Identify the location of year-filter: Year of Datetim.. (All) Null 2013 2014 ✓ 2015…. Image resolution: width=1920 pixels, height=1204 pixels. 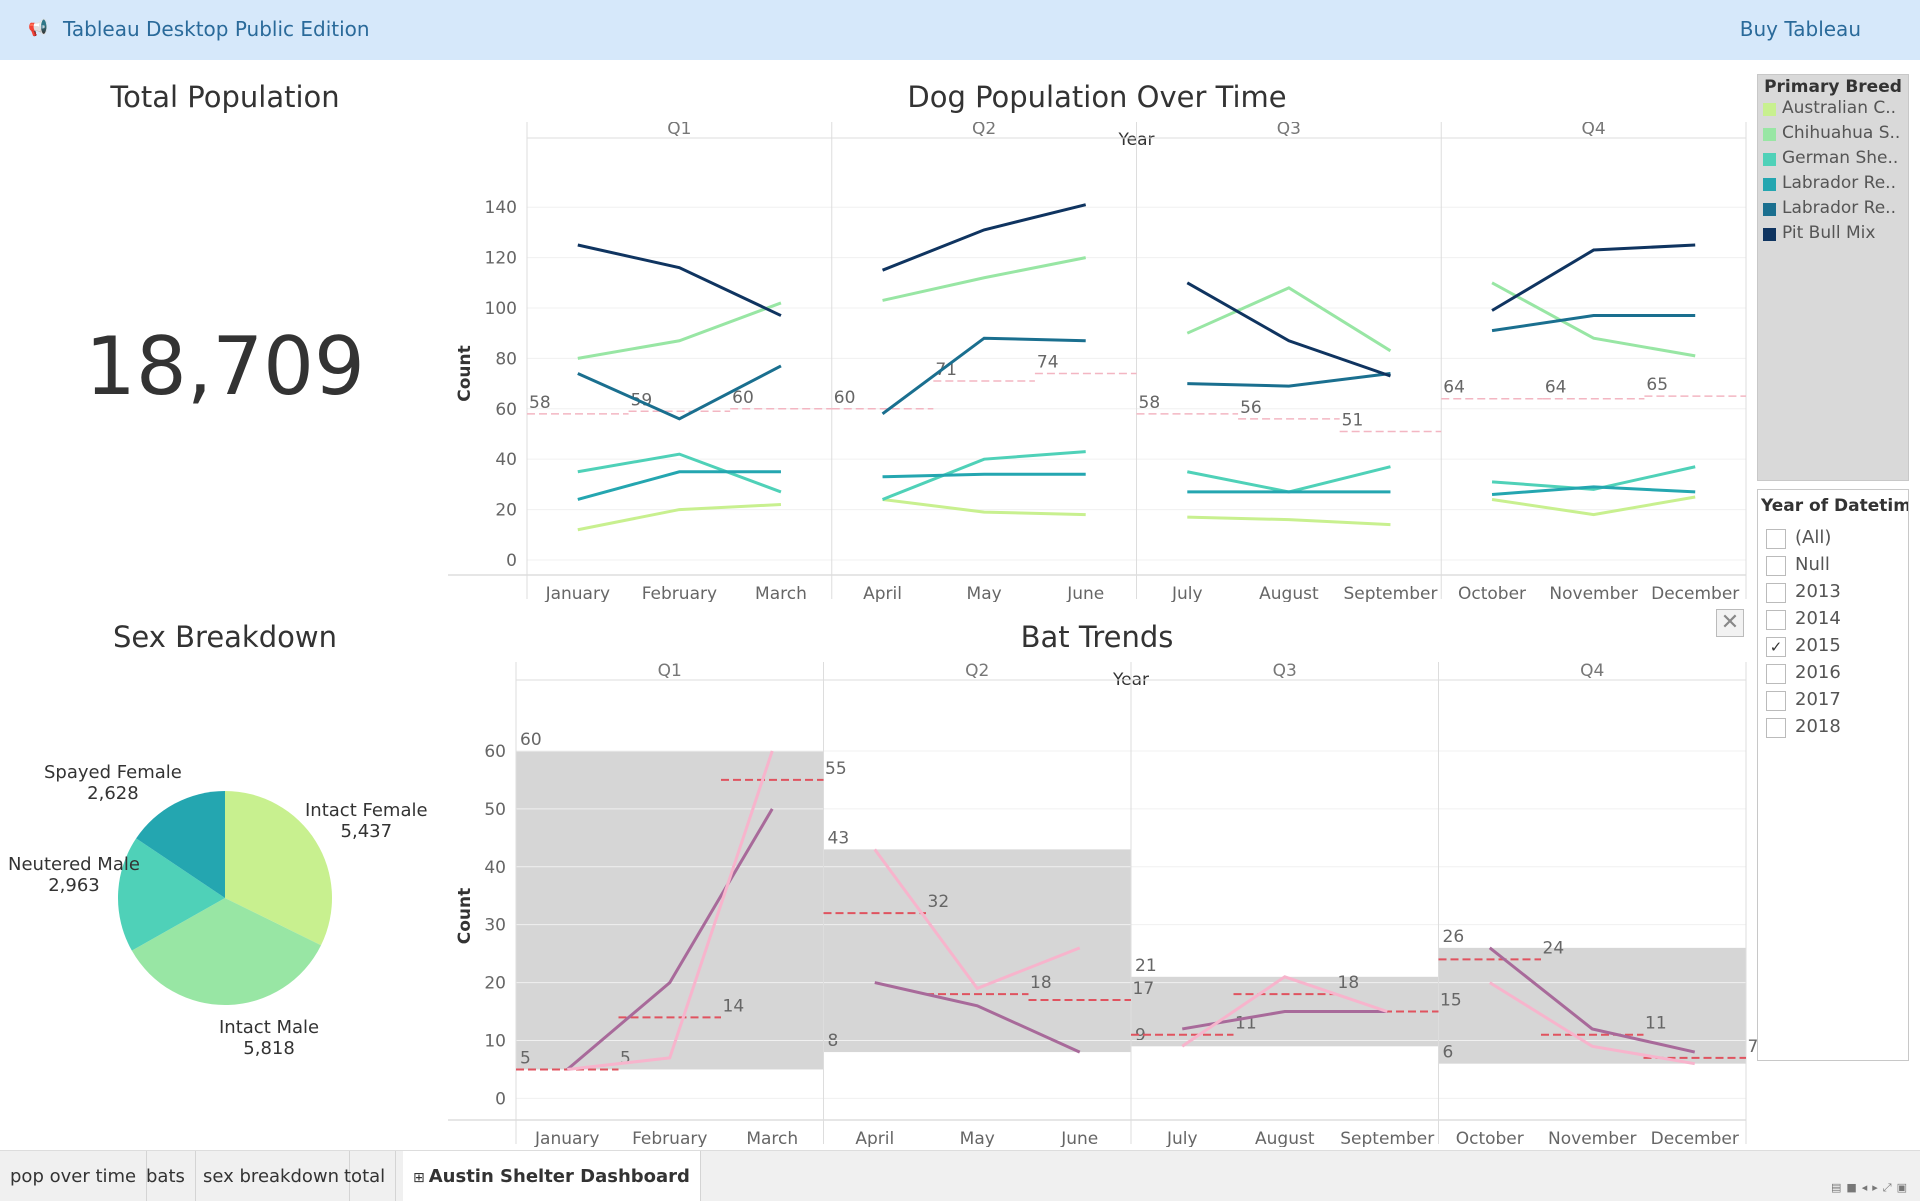
(1833, 775).